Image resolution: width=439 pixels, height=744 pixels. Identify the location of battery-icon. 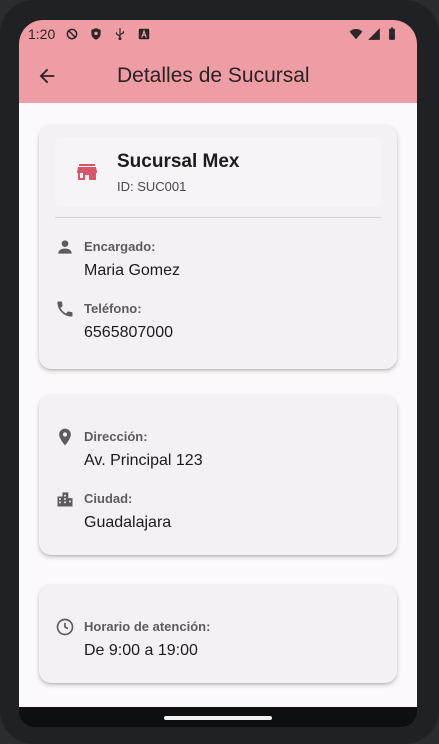
(392, 33).